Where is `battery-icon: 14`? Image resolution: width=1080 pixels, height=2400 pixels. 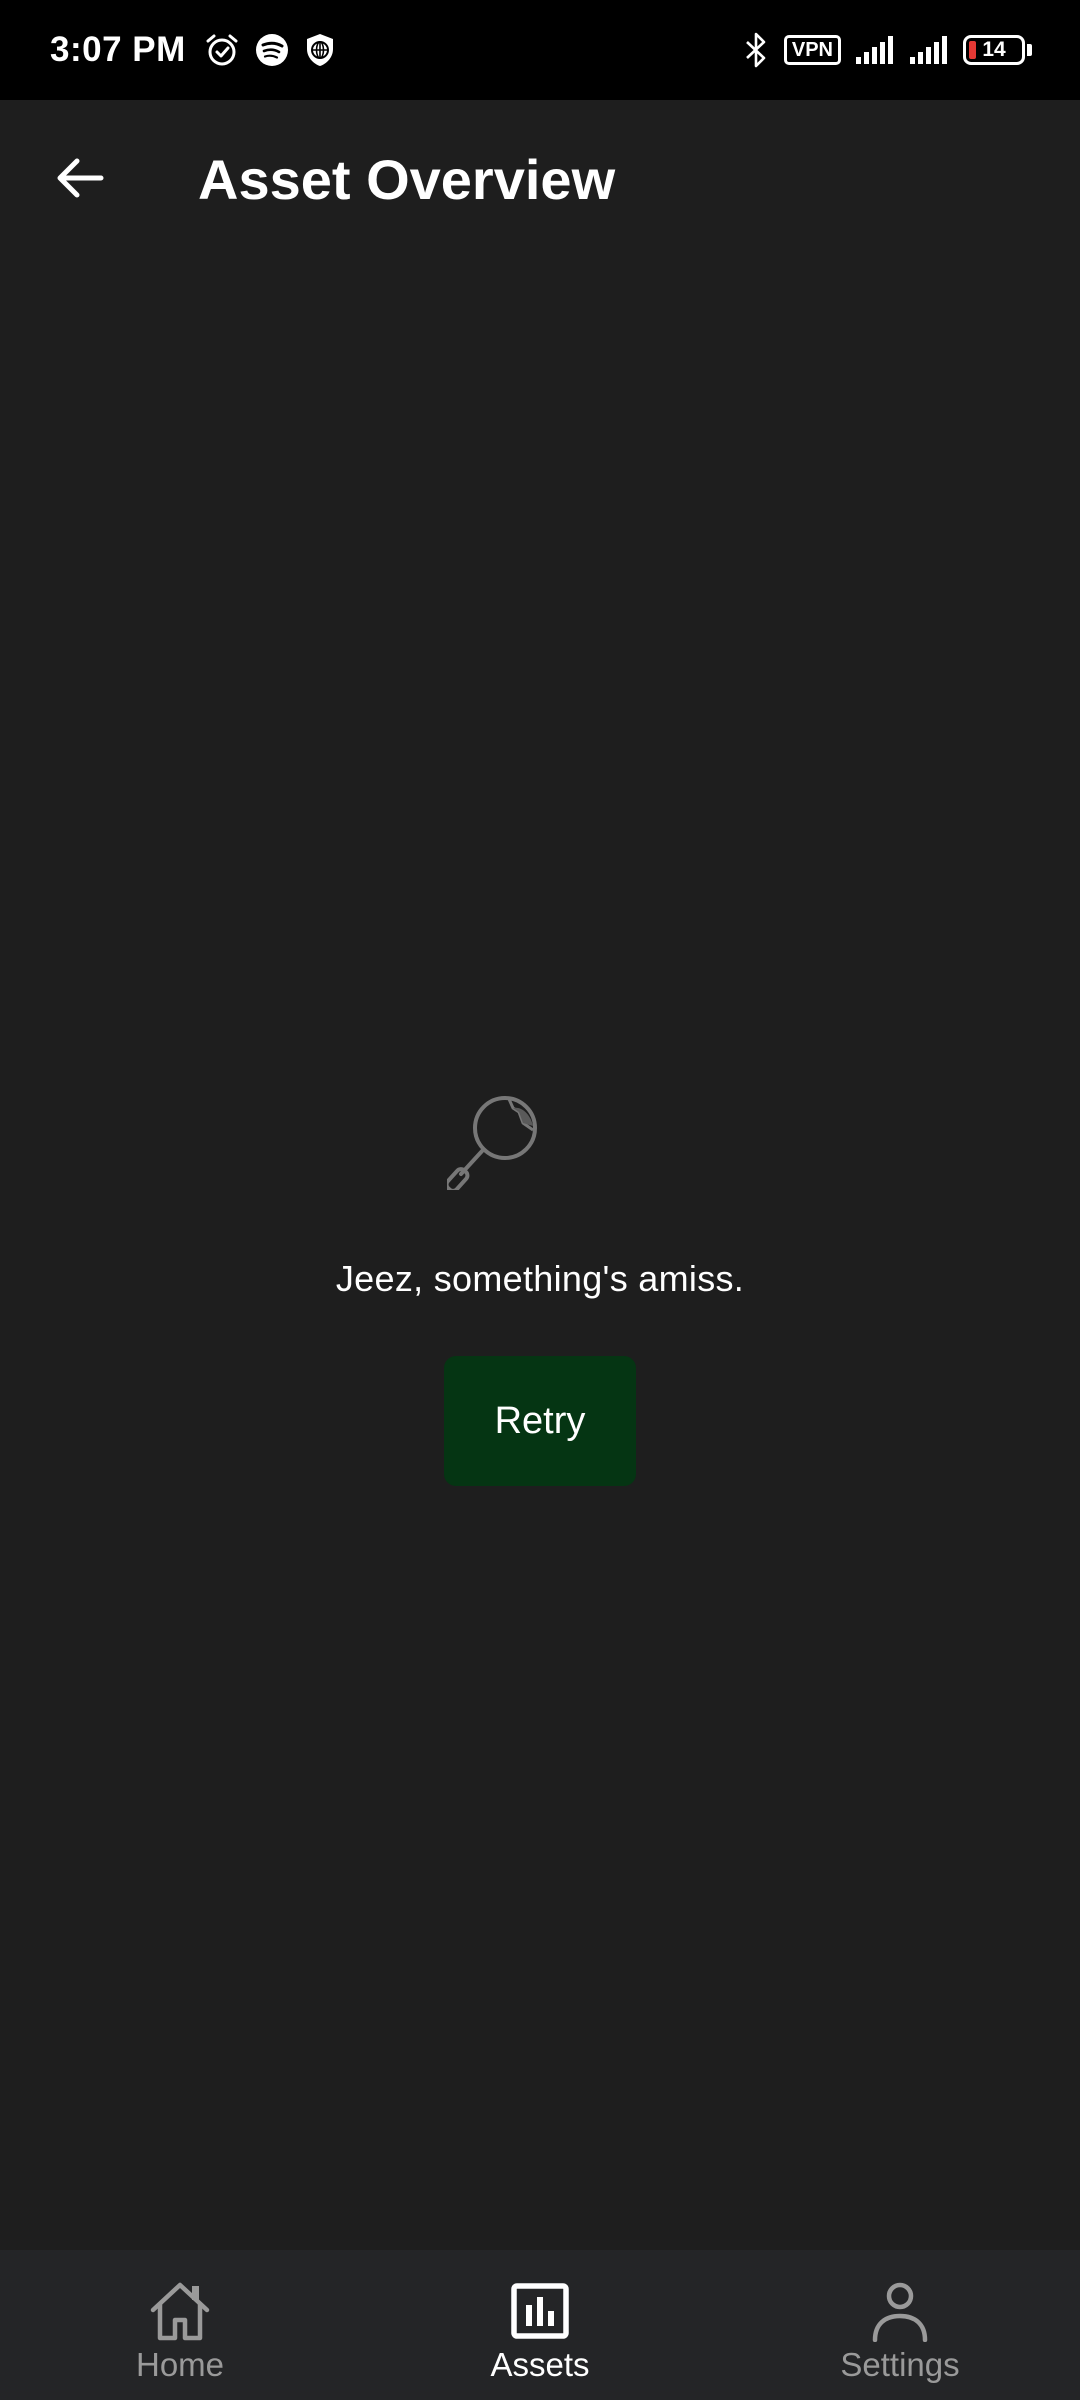
battery-icon: 14 is located at coordinates (997, 50).